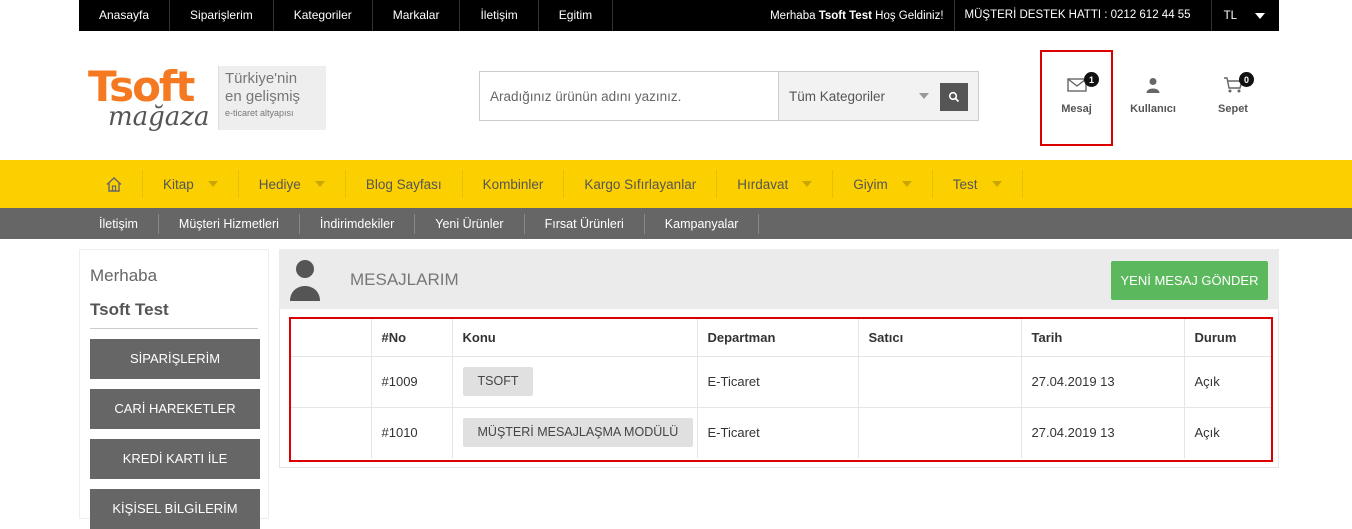 The image size is (1352, 529). I want to click on table-row: #1009 TSOFT E-Ticaret 27.04.2019 13 Açık, so click(781, 382).